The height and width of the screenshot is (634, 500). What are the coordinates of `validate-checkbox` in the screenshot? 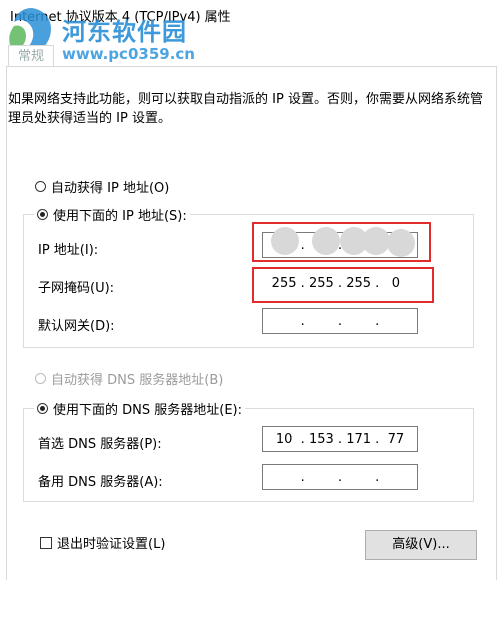 It's located at (46, 542).